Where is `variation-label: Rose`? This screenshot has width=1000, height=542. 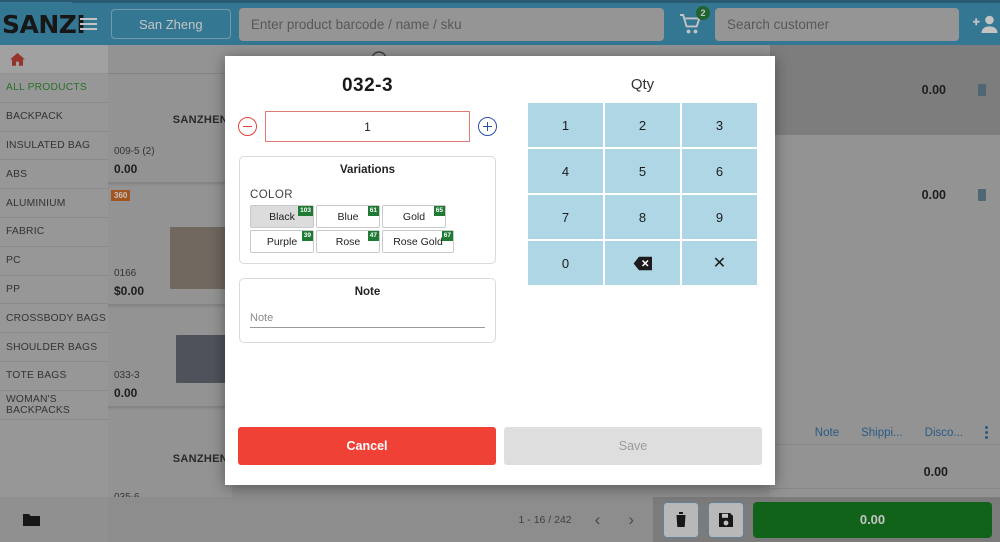
variation-label: Rose is located at coordinates (348, 241).